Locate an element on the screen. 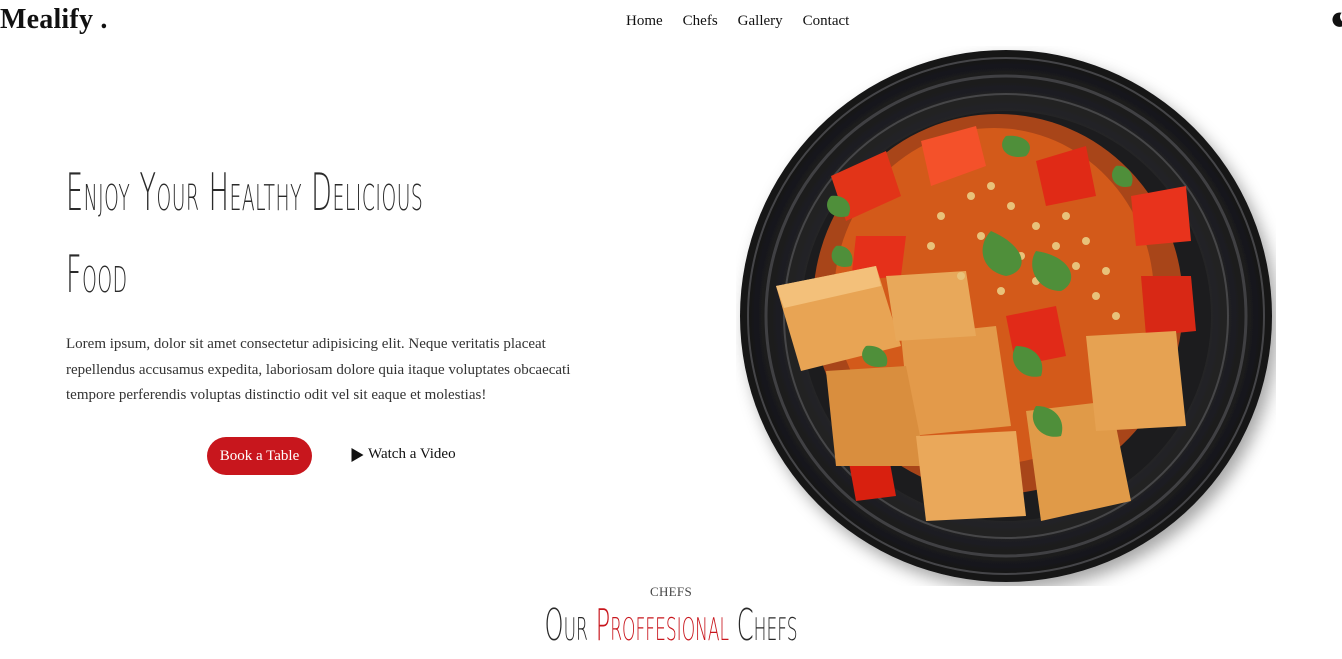  section-title: Our Proffesional Chefs is located at coordinates (671, 625).